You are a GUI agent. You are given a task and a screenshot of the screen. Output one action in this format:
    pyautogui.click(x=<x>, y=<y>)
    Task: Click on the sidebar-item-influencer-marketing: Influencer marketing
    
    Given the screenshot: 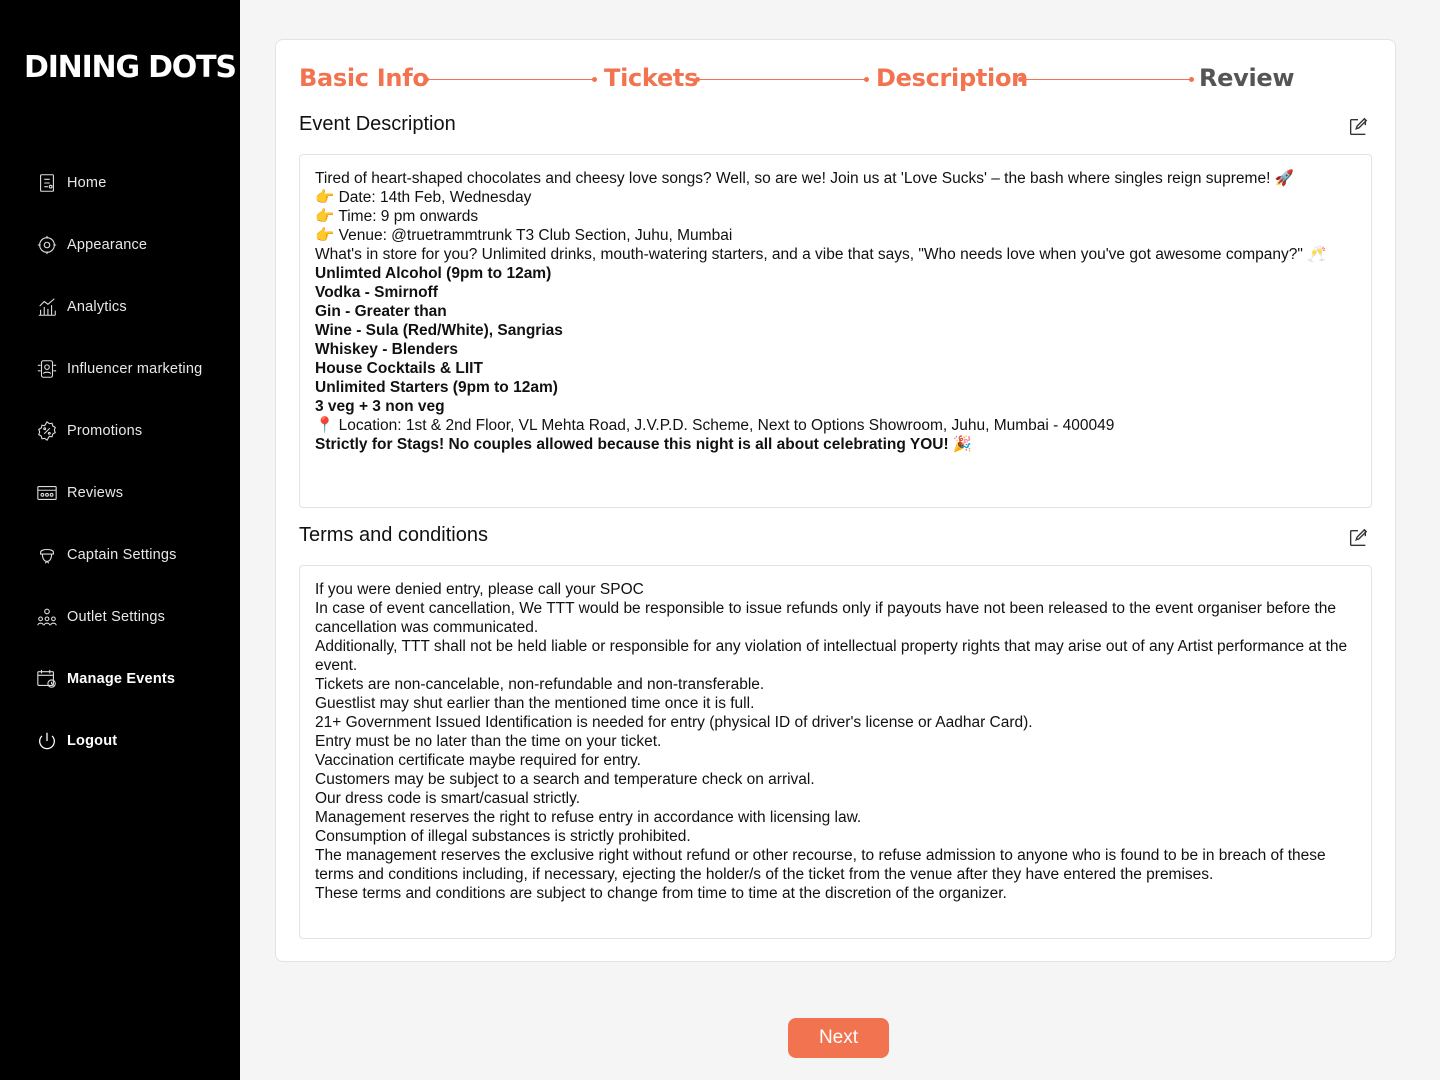 What is the action you would take?
    pyautogui.click(x=120, y=369)
    